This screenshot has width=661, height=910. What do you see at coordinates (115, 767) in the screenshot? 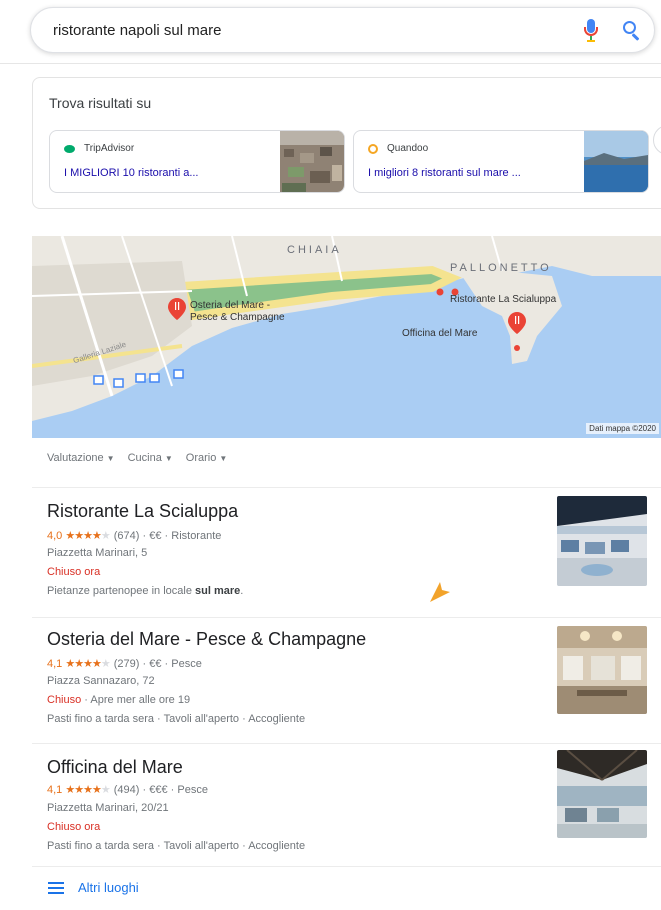
I see `place-name: Officina del Mare` at bounding box center [115, 767].